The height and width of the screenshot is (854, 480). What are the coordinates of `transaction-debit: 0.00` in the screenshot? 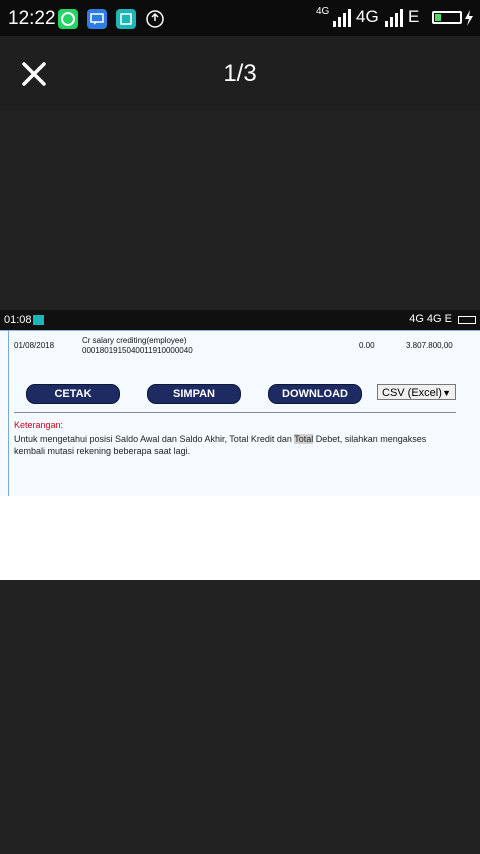 It's located at (367, 345).